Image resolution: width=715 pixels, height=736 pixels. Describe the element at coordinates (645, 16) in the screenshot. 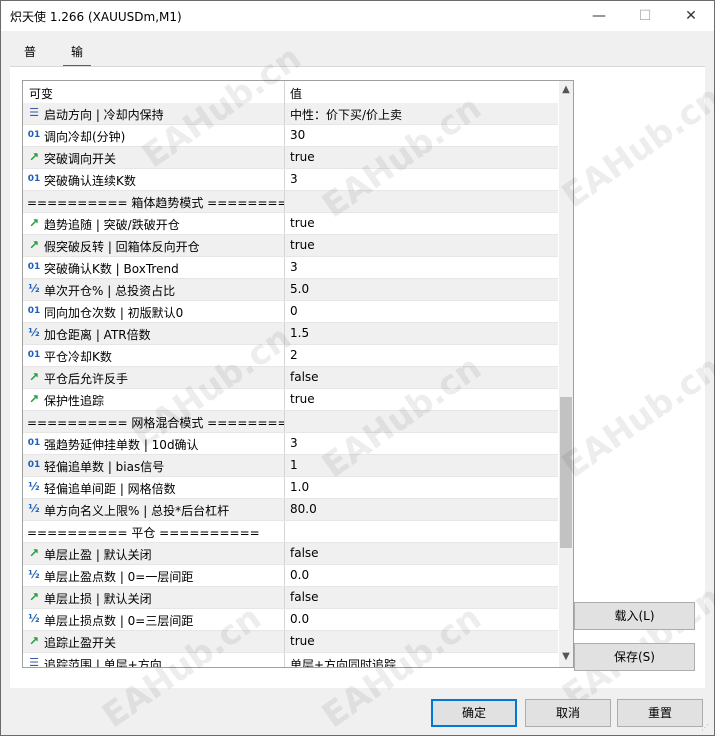

I see `maximize-button: ☐` at that location.